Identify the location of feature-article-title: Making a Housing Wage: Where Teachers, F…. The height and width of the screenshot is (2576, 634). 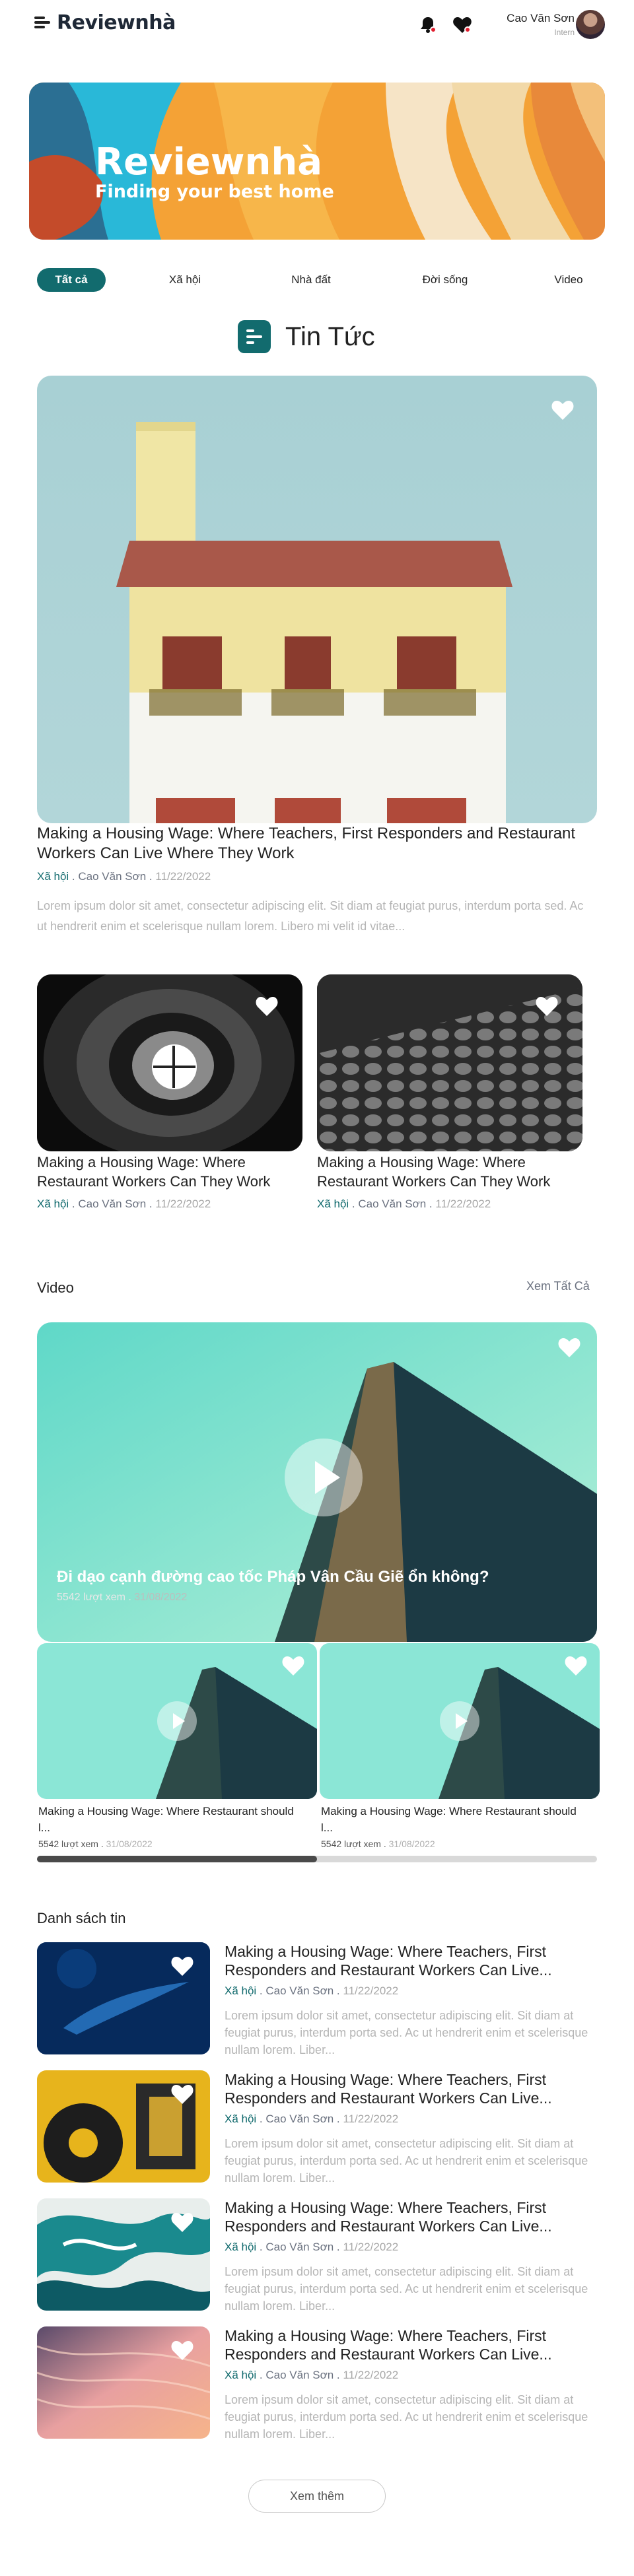
(308, 844).